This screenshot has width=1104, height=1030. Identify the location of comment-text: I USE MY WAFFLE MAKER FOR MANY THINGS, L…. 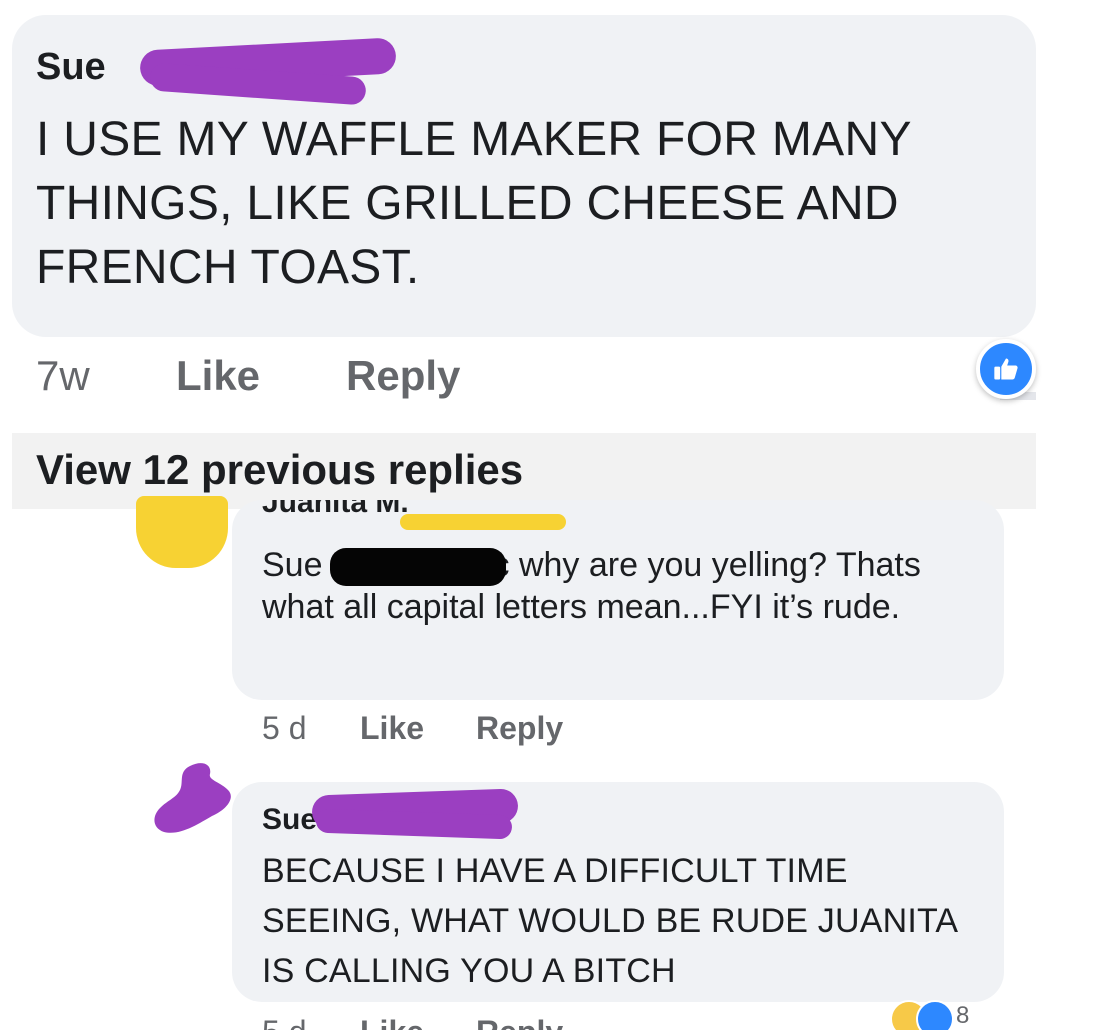
(473, 203).